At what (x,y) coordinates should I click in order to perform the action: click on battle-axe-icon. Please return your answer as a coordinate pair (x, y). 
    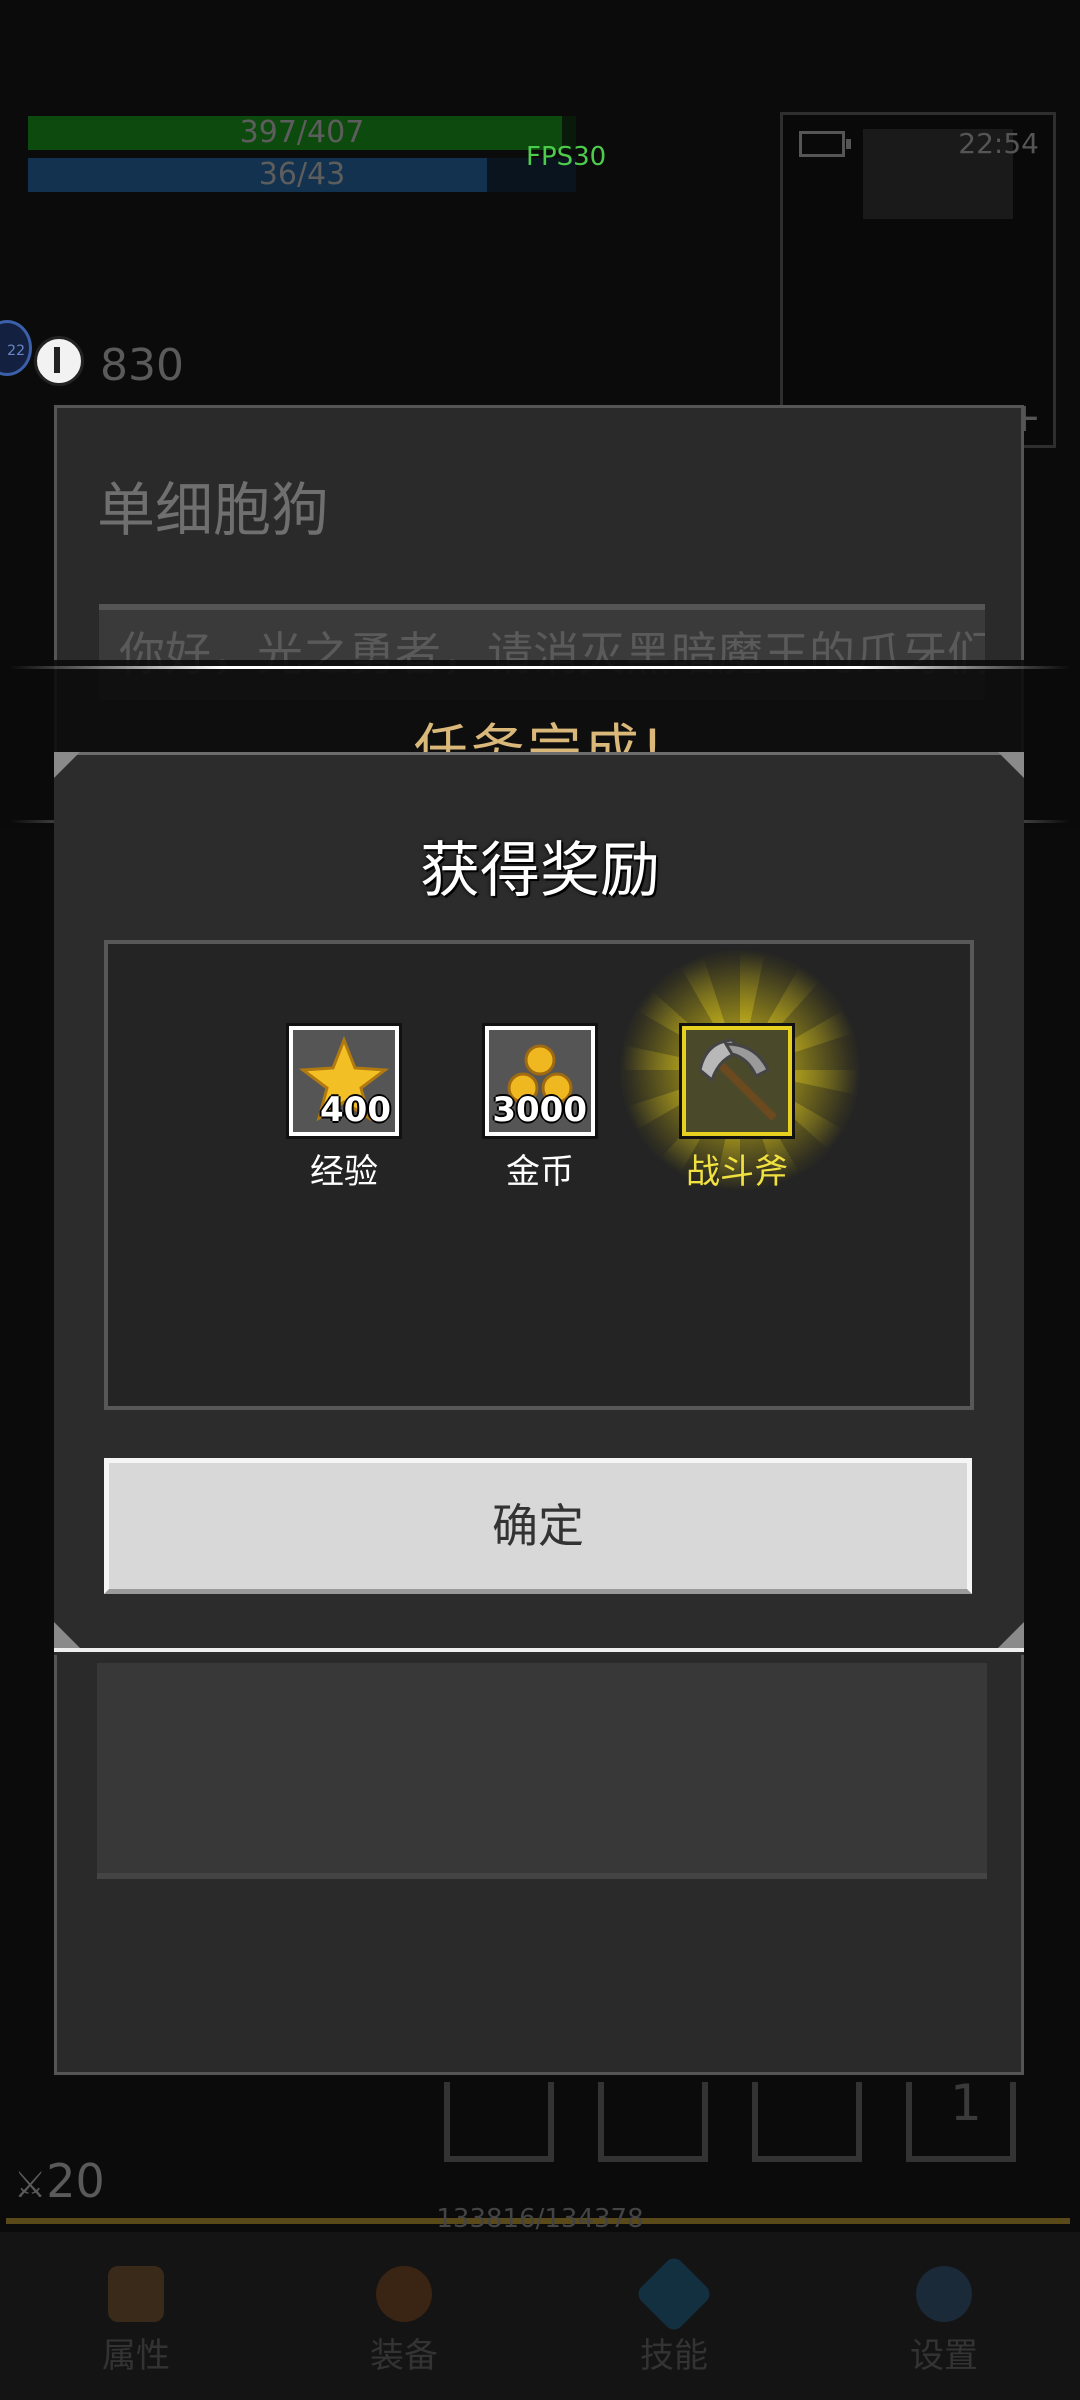
    Looking at the image, I should click on (737, 1079).